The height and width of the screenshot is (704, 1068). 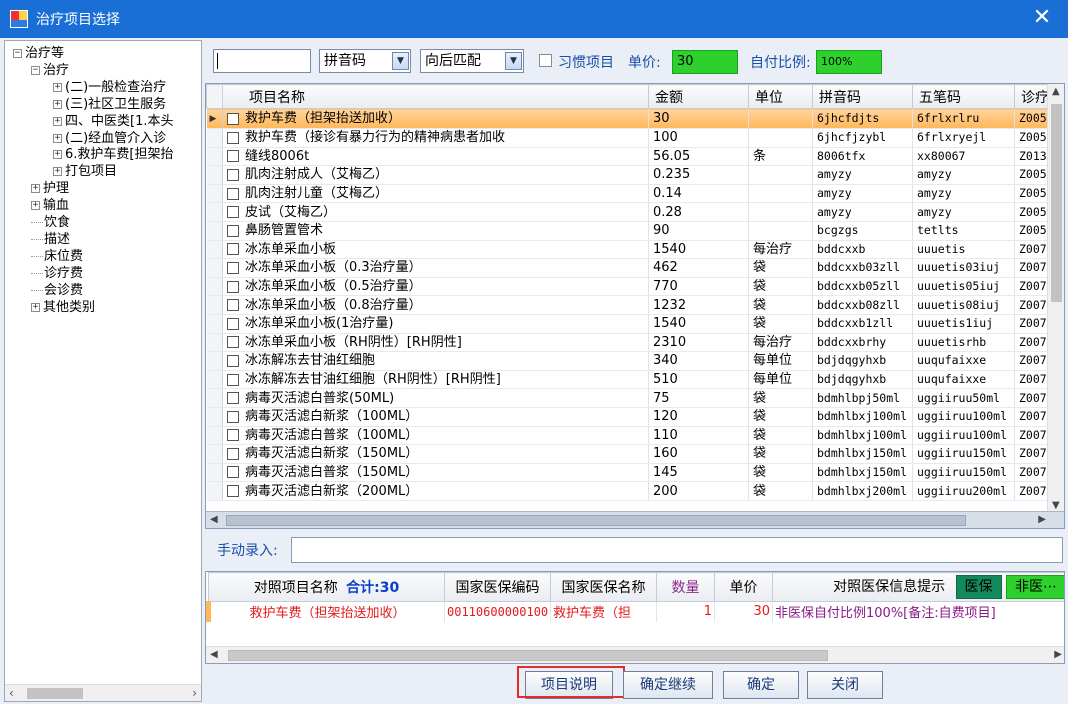 What do you see at coordinates (635, 118) in the screenshot?
I see `grid-row: ▶ 救护车费（担架抬送加收） 30 6jhcfdjts 6frlxrlru Z005` at bounding box center [635, 118].